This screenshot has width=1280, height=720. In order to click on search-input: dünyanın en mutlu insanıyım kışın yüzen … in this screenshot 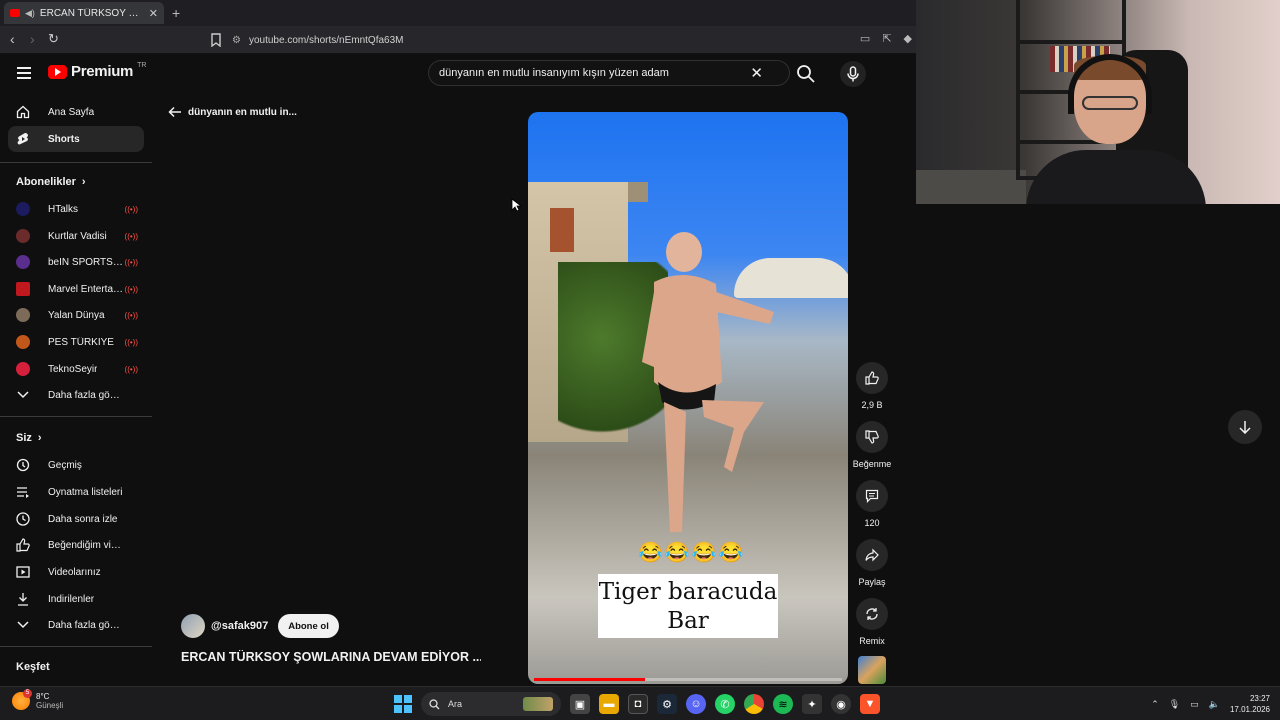, I will do `click(609, 73)`.